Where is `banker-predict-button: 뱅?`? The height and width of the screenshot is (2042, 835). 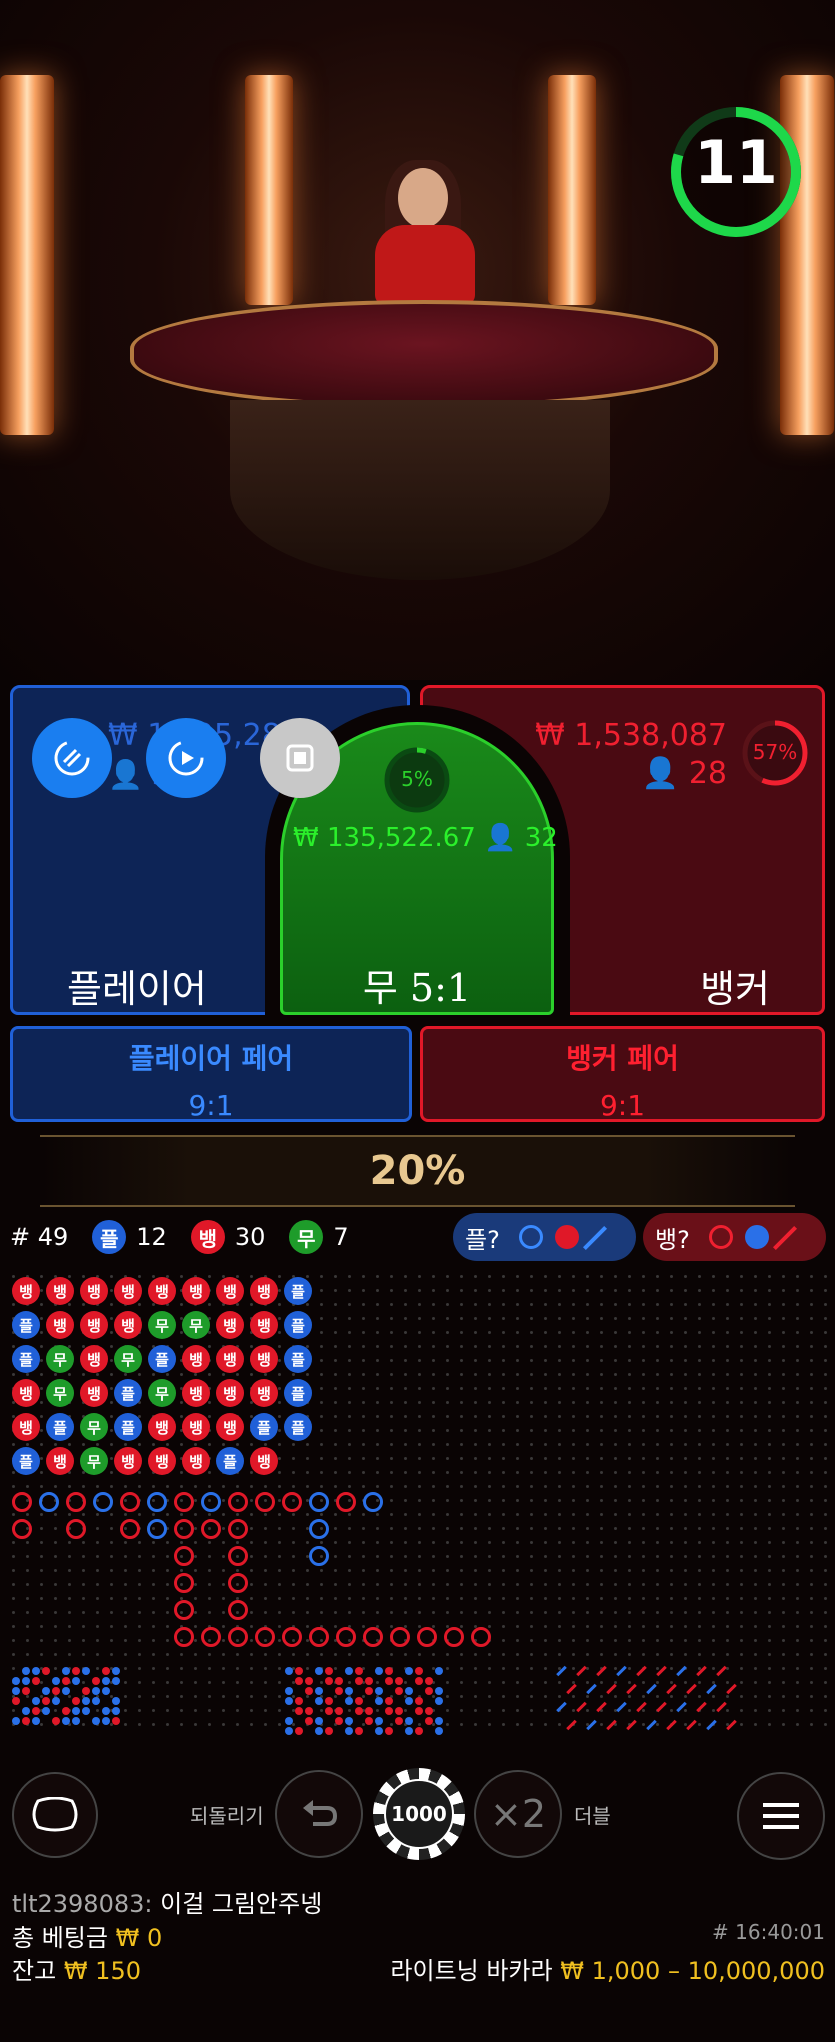
banker-predict-button: 뱅? is located at coordinates (734, 1237).